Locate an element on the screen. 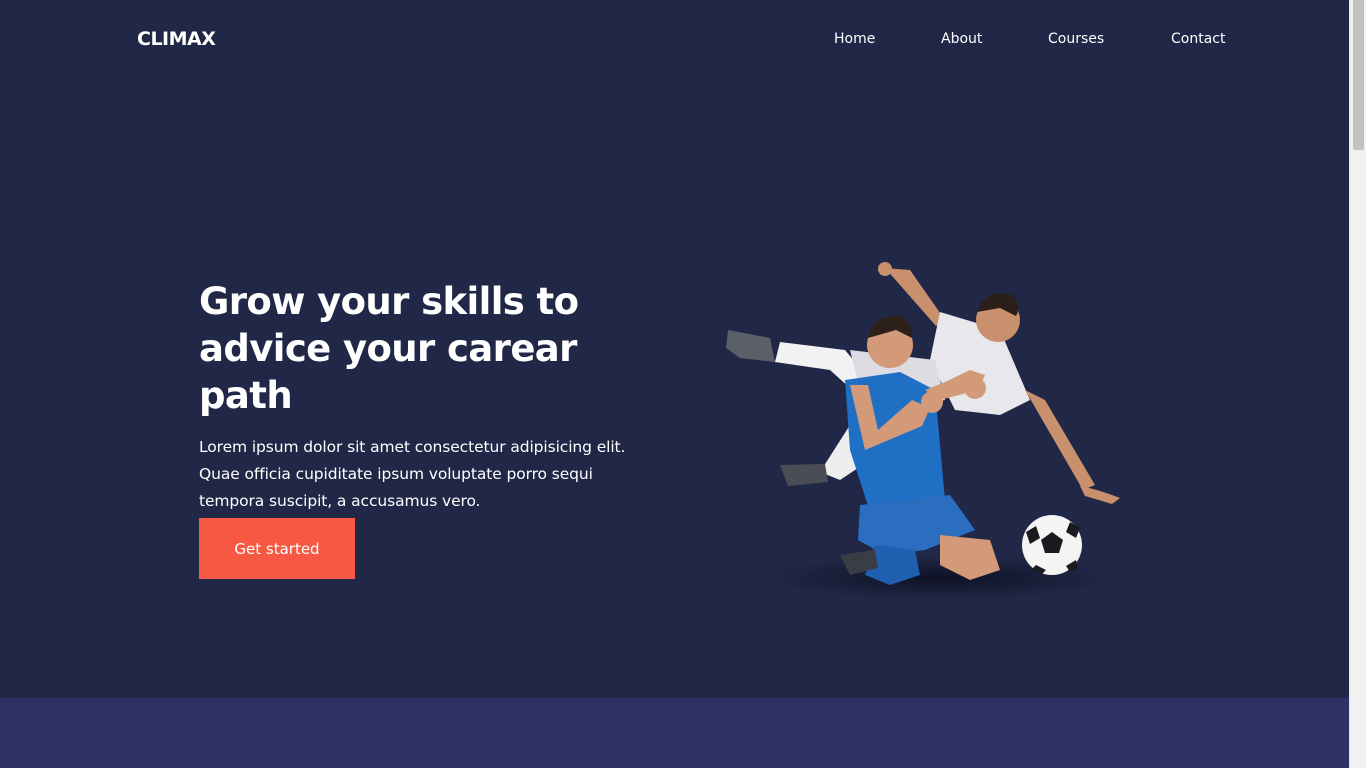 The height and width of the screenshot is (768, 1366). nav-home: Home is located at coordinates (854, 39).